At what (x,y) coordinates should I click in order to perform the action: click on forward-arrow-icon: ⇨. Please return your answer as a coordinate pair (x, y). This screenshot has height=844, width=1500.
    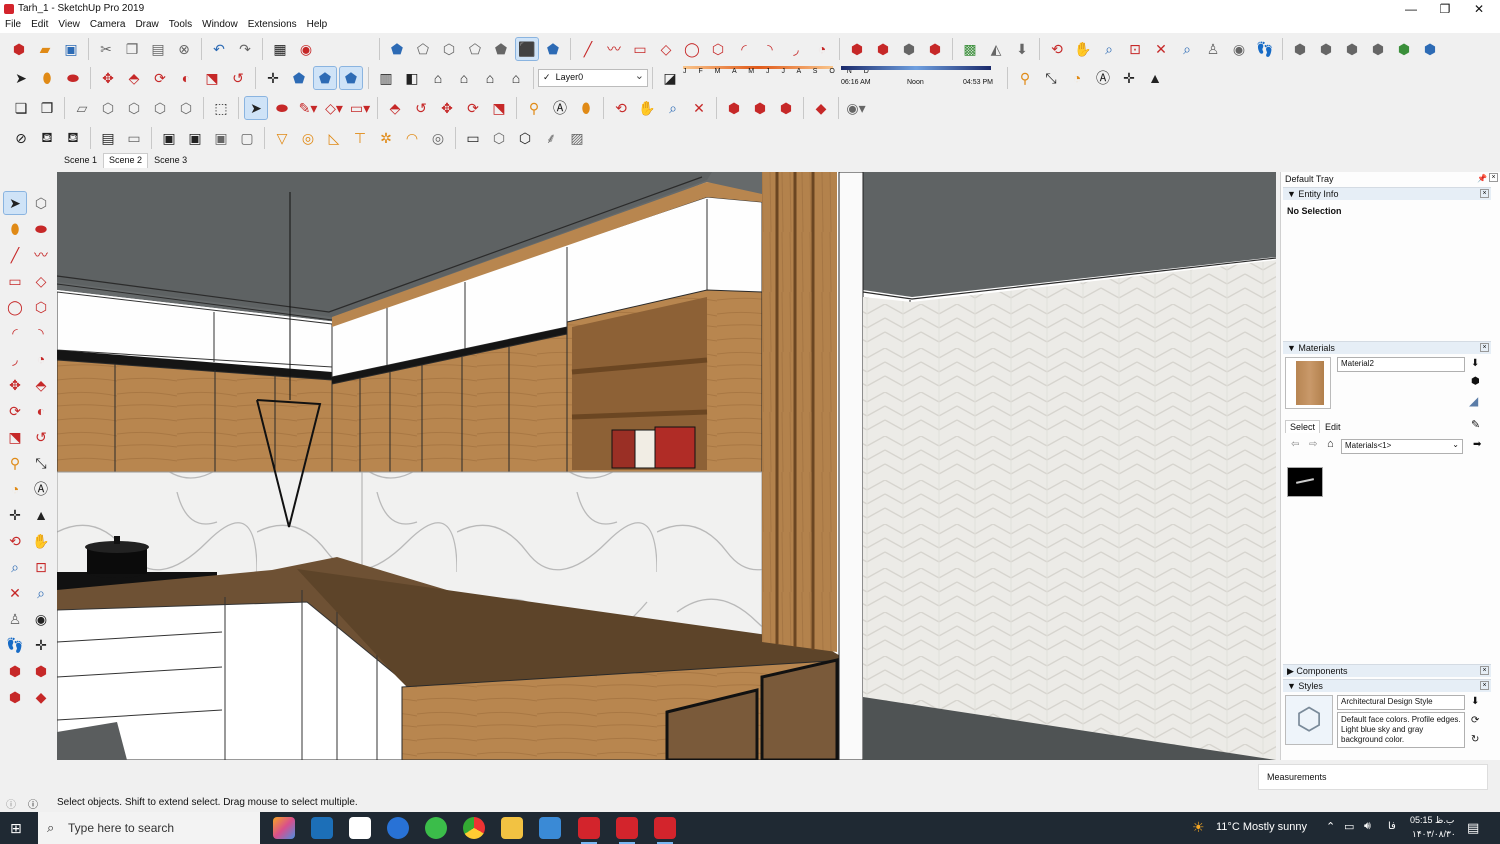
    Looking at the image, I should click on (1313, 444).